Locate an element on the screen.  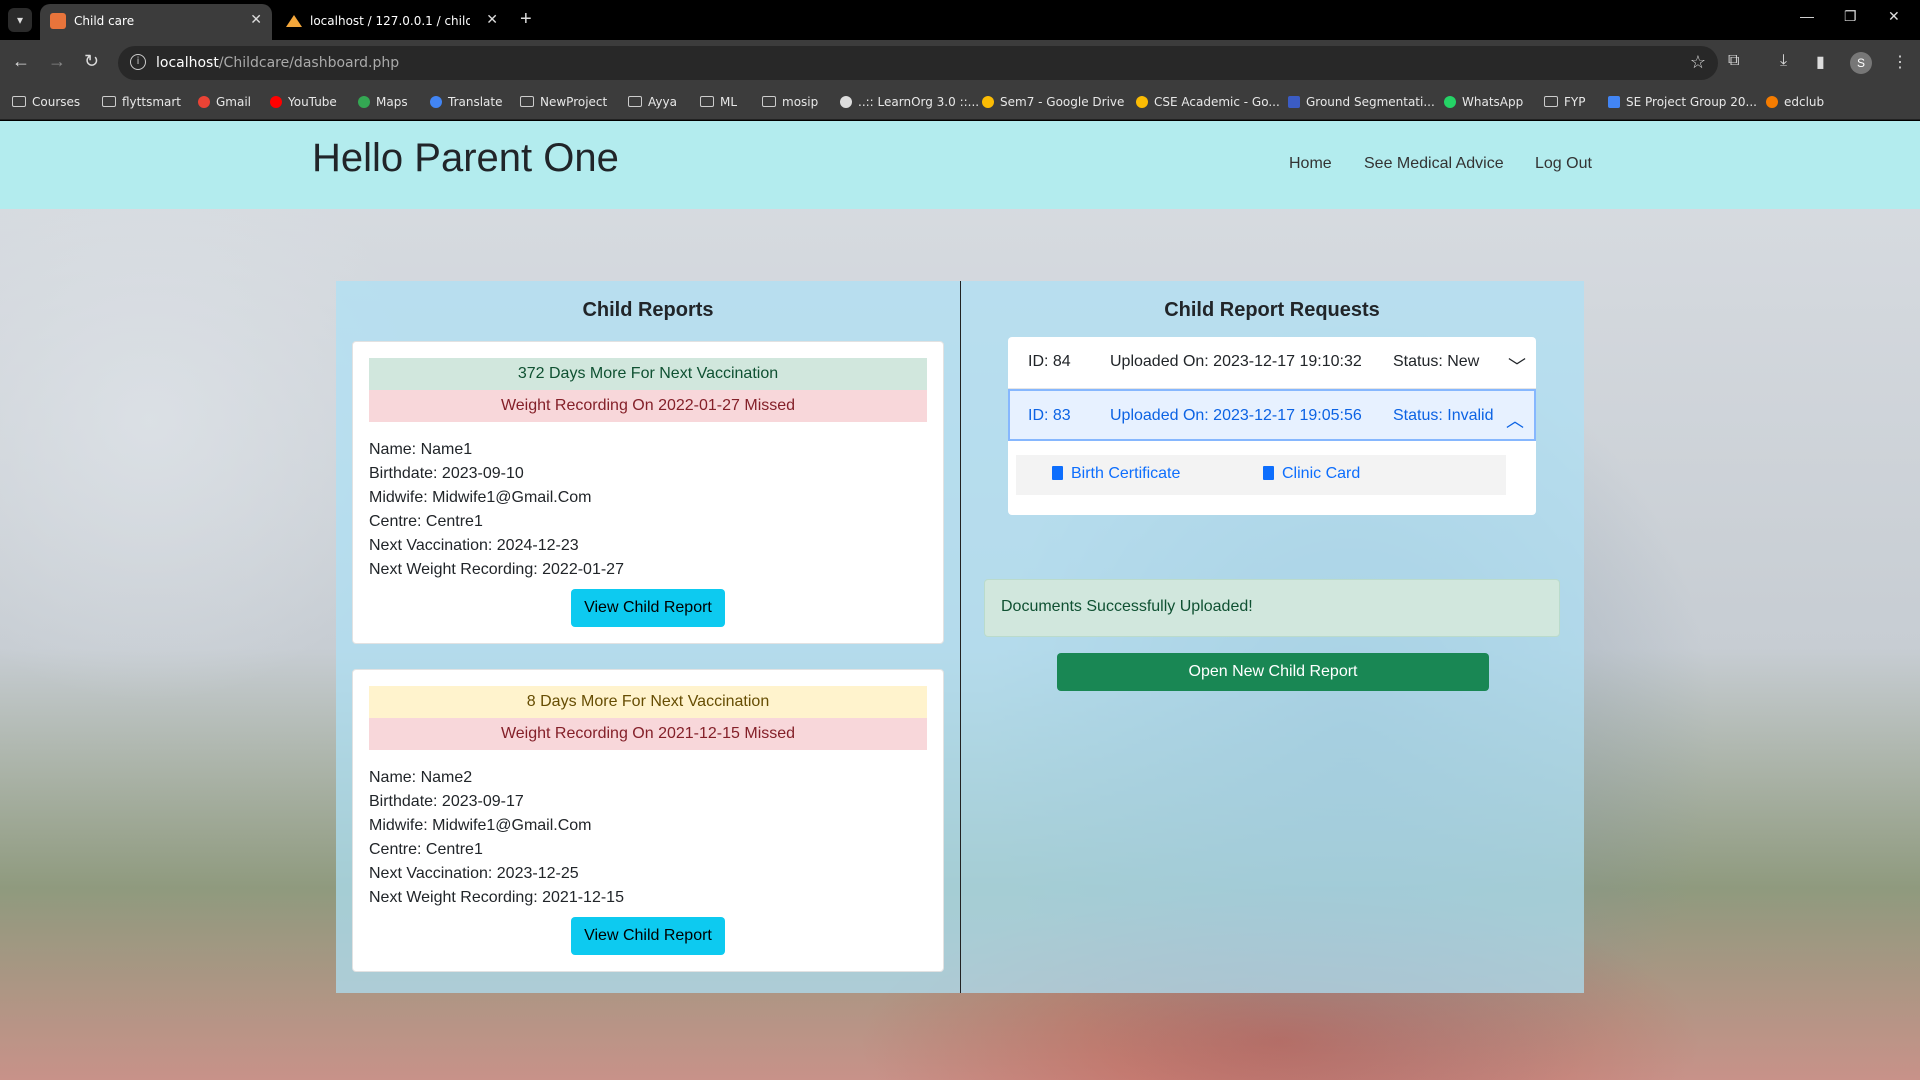
child-reports-title: Child Reports is located at coordinates (648, 310).